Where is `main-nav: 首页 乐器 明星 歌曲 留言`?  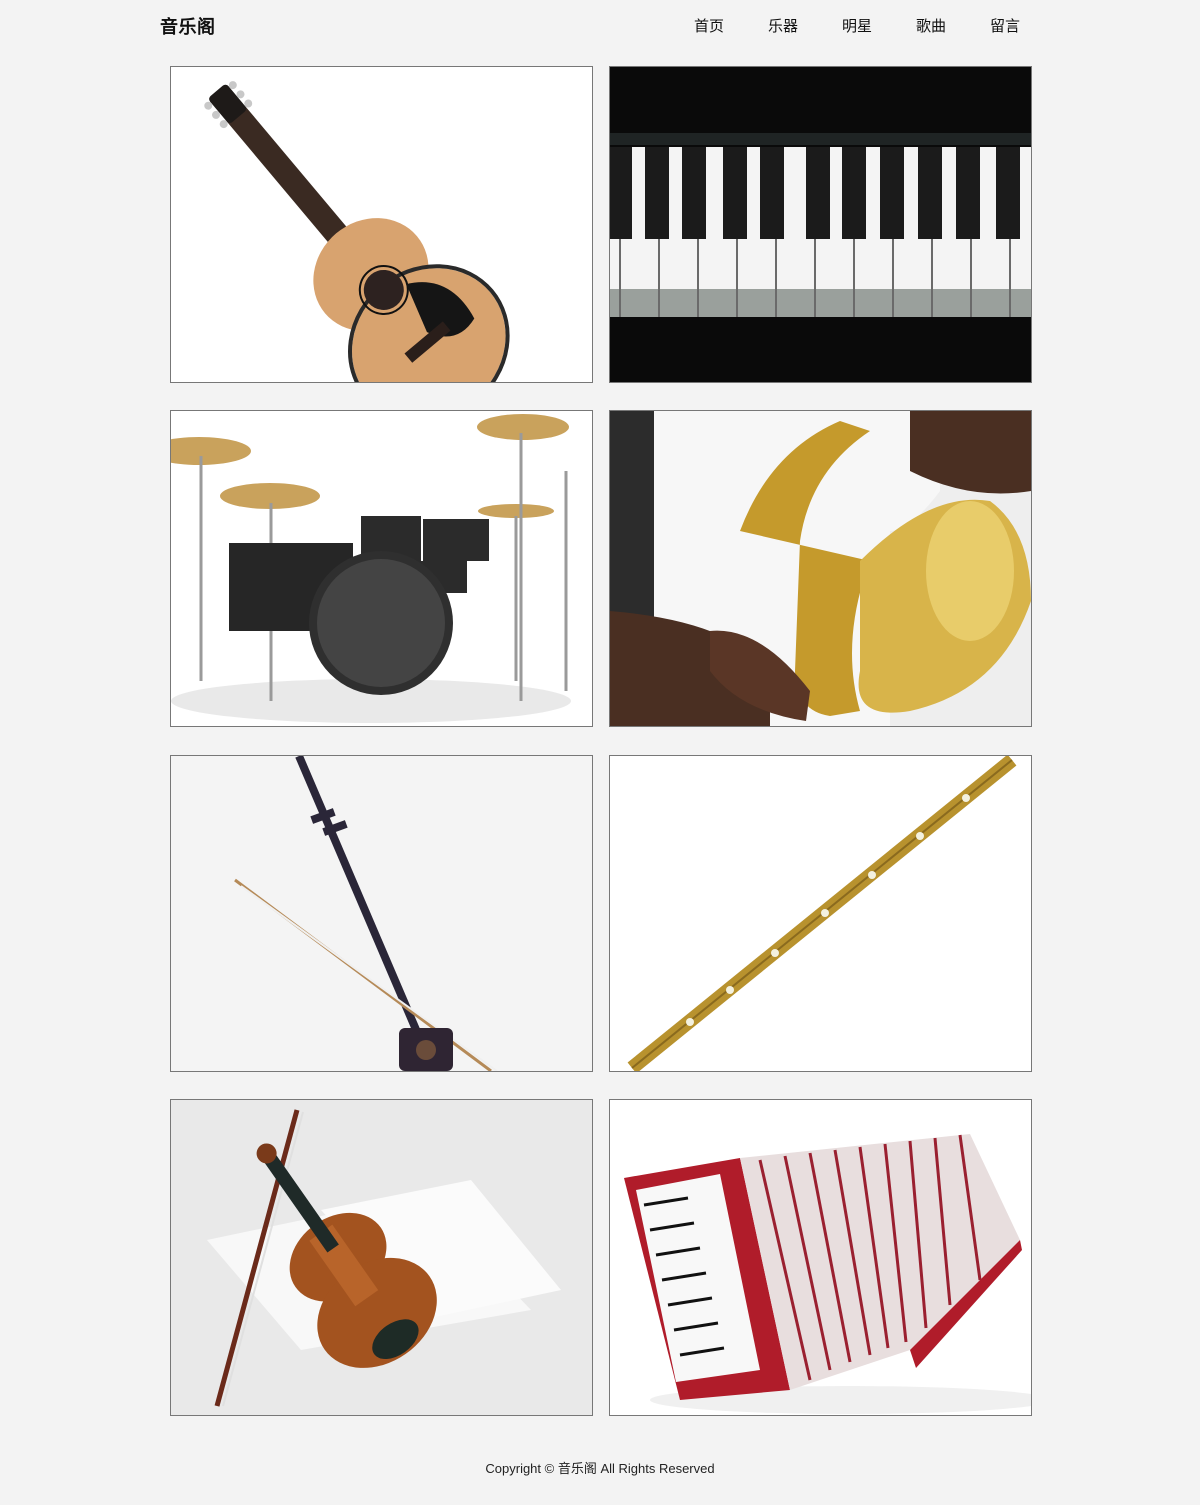 main-nav: 首页 乐器 明星 歌曲 留言 is located at coordinates (857, 25).